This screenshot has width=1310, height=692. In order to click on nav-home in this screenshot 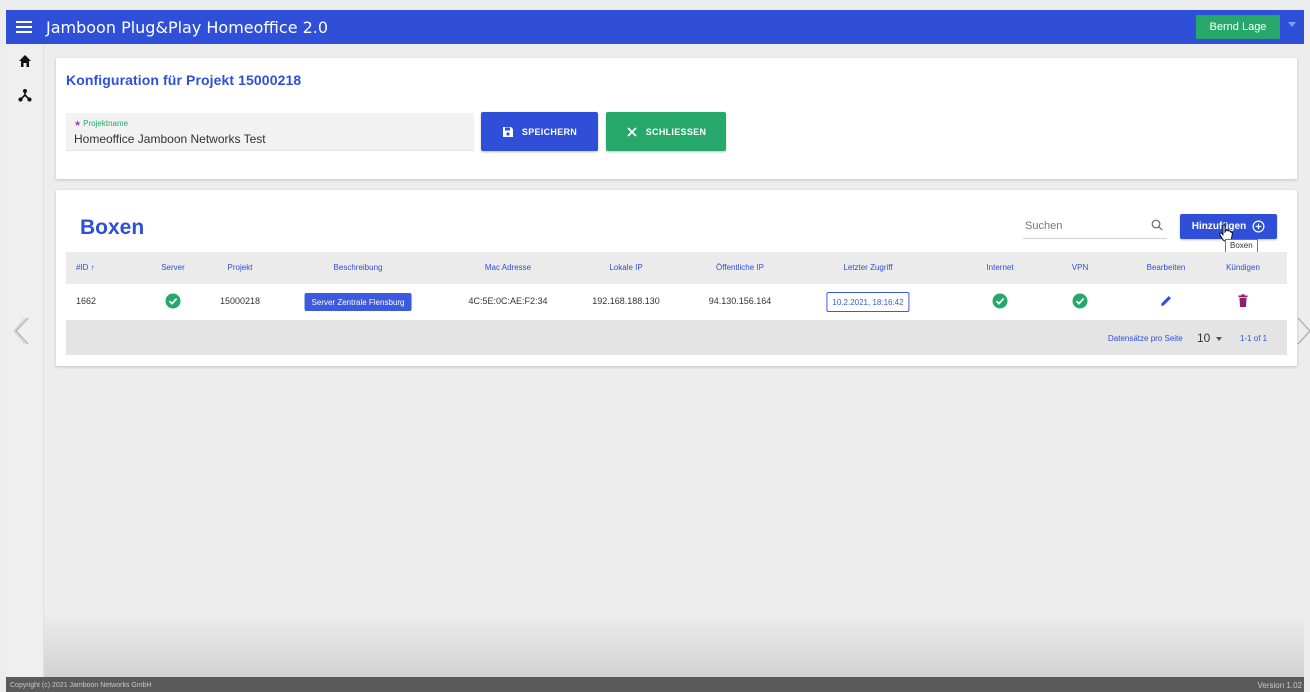, I will do `click(25, 61)`.